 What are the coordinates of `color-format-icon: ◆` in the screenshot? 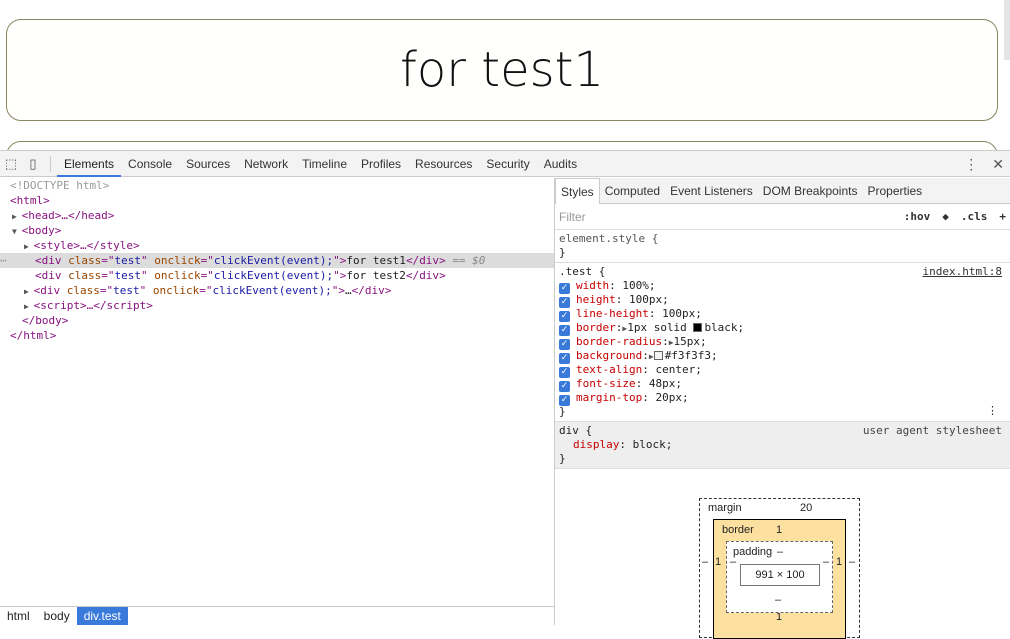 It's located at (945, 216).